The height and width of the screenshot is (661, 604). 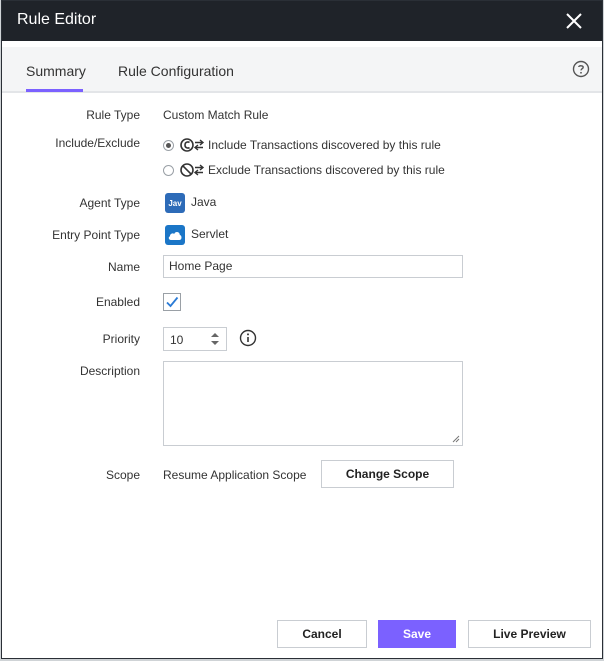 I want to click on include-radio, so click(x=168, y=145).